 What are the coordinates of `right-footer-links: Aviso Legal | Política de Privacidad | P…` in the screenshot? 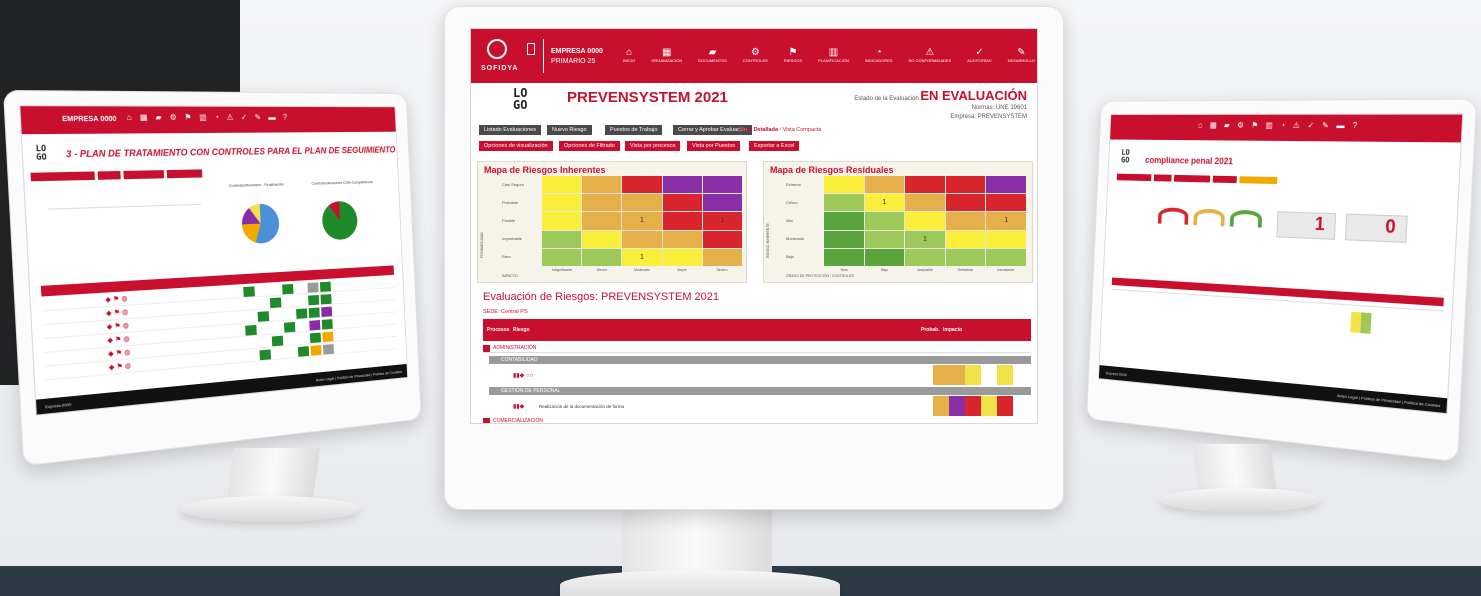 It's located at (1389, 400).